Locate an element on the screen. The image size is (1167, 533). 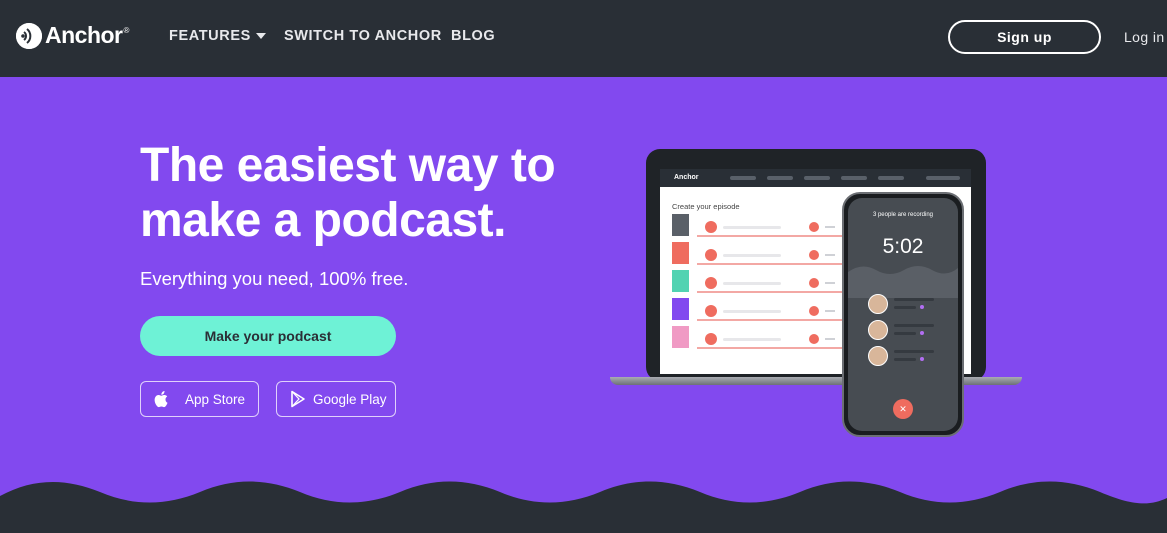
logo-text: Anchor is located at coordinates (84, 35).